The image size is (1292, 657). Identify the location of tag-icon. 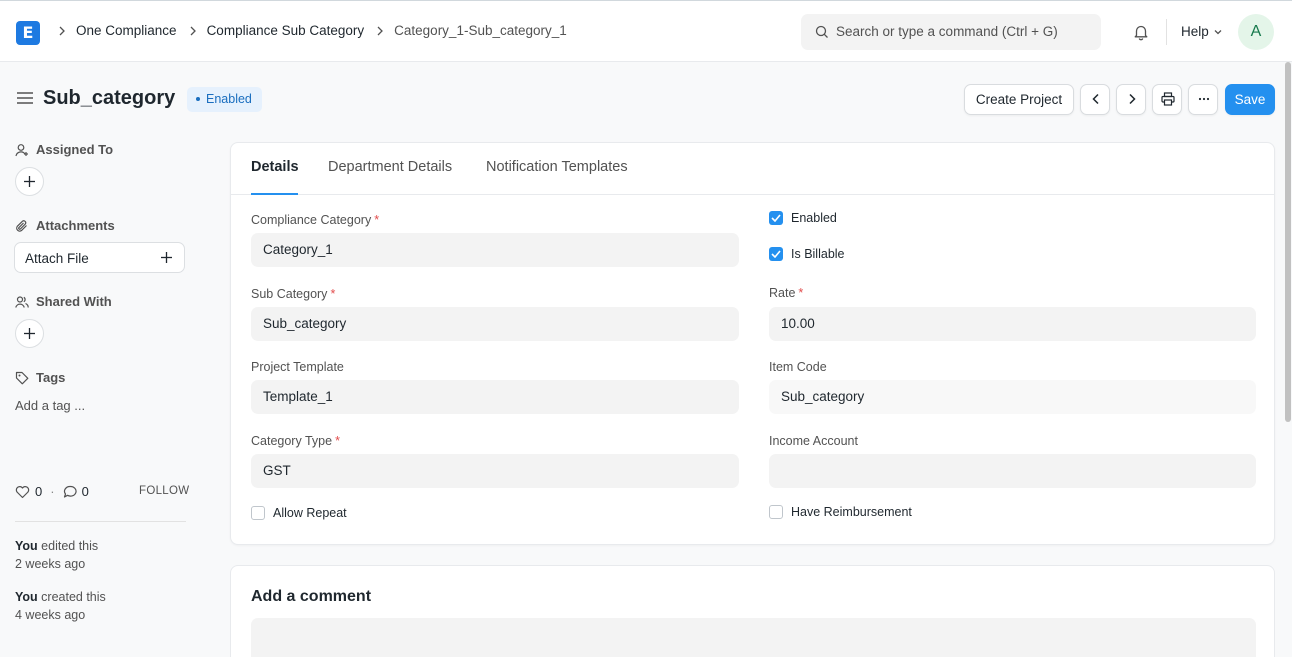
(22, 377).